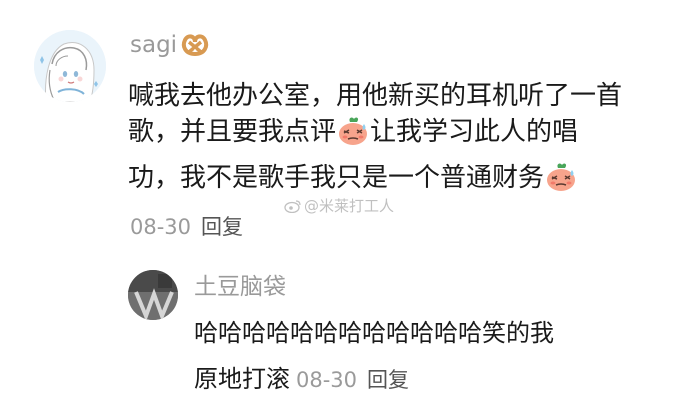  Describe the element at coordinates (240, 287) in the screenshot. I see `reply-username: 土豆脑袋` at that location.